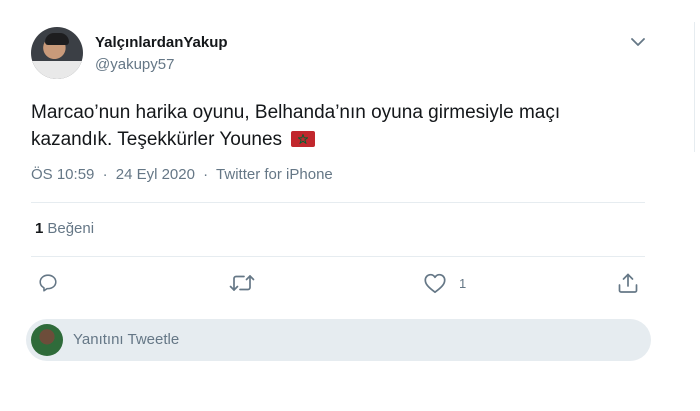 The width and height of the screenshot is (700, 411). Describe the element at coordinates (303, 139) in the screenshot. I see `moroccan-flag-icon` at that location.